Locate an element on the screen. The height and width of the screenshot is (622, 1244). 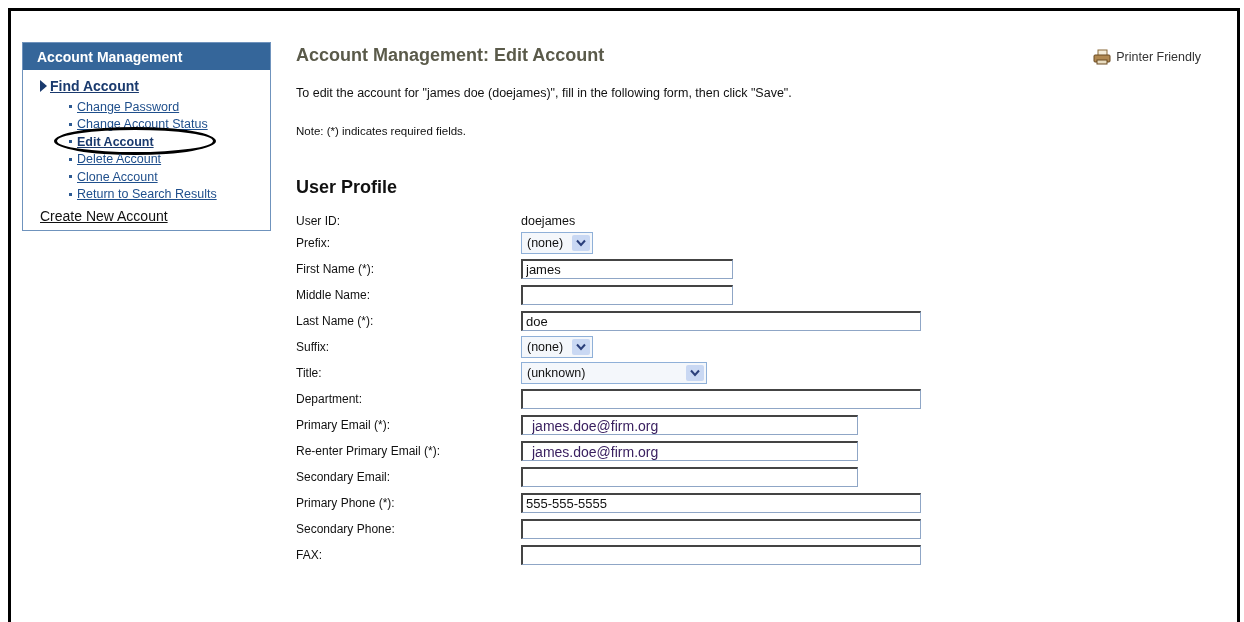
field-label: Primary Phone (*): is located at coordinates (346, 503).